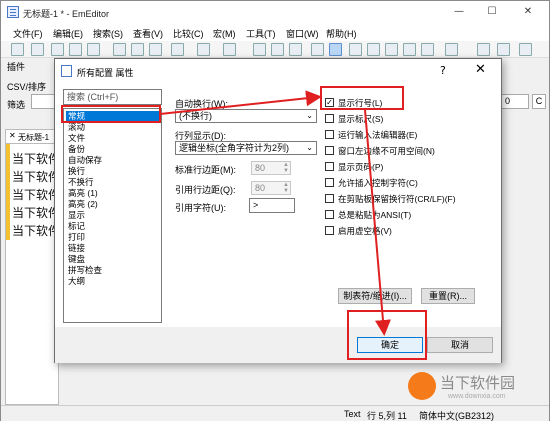 This screenshot has height=421, width=550. What do you see at coordinates (66, 71) in the screenshot?
I see `dialog-icon` at bounding box center [66, 71].